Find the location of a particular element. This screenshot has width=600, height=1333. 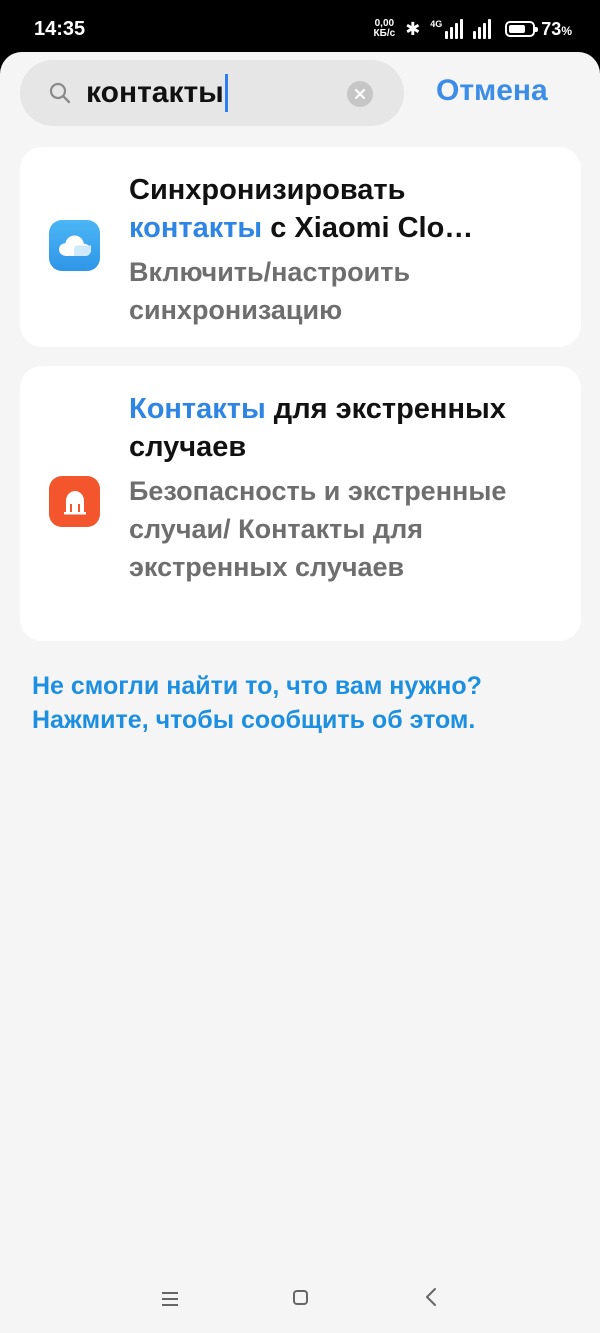

signal-sim1-icon: 4G is located at coordinates (447, 29).